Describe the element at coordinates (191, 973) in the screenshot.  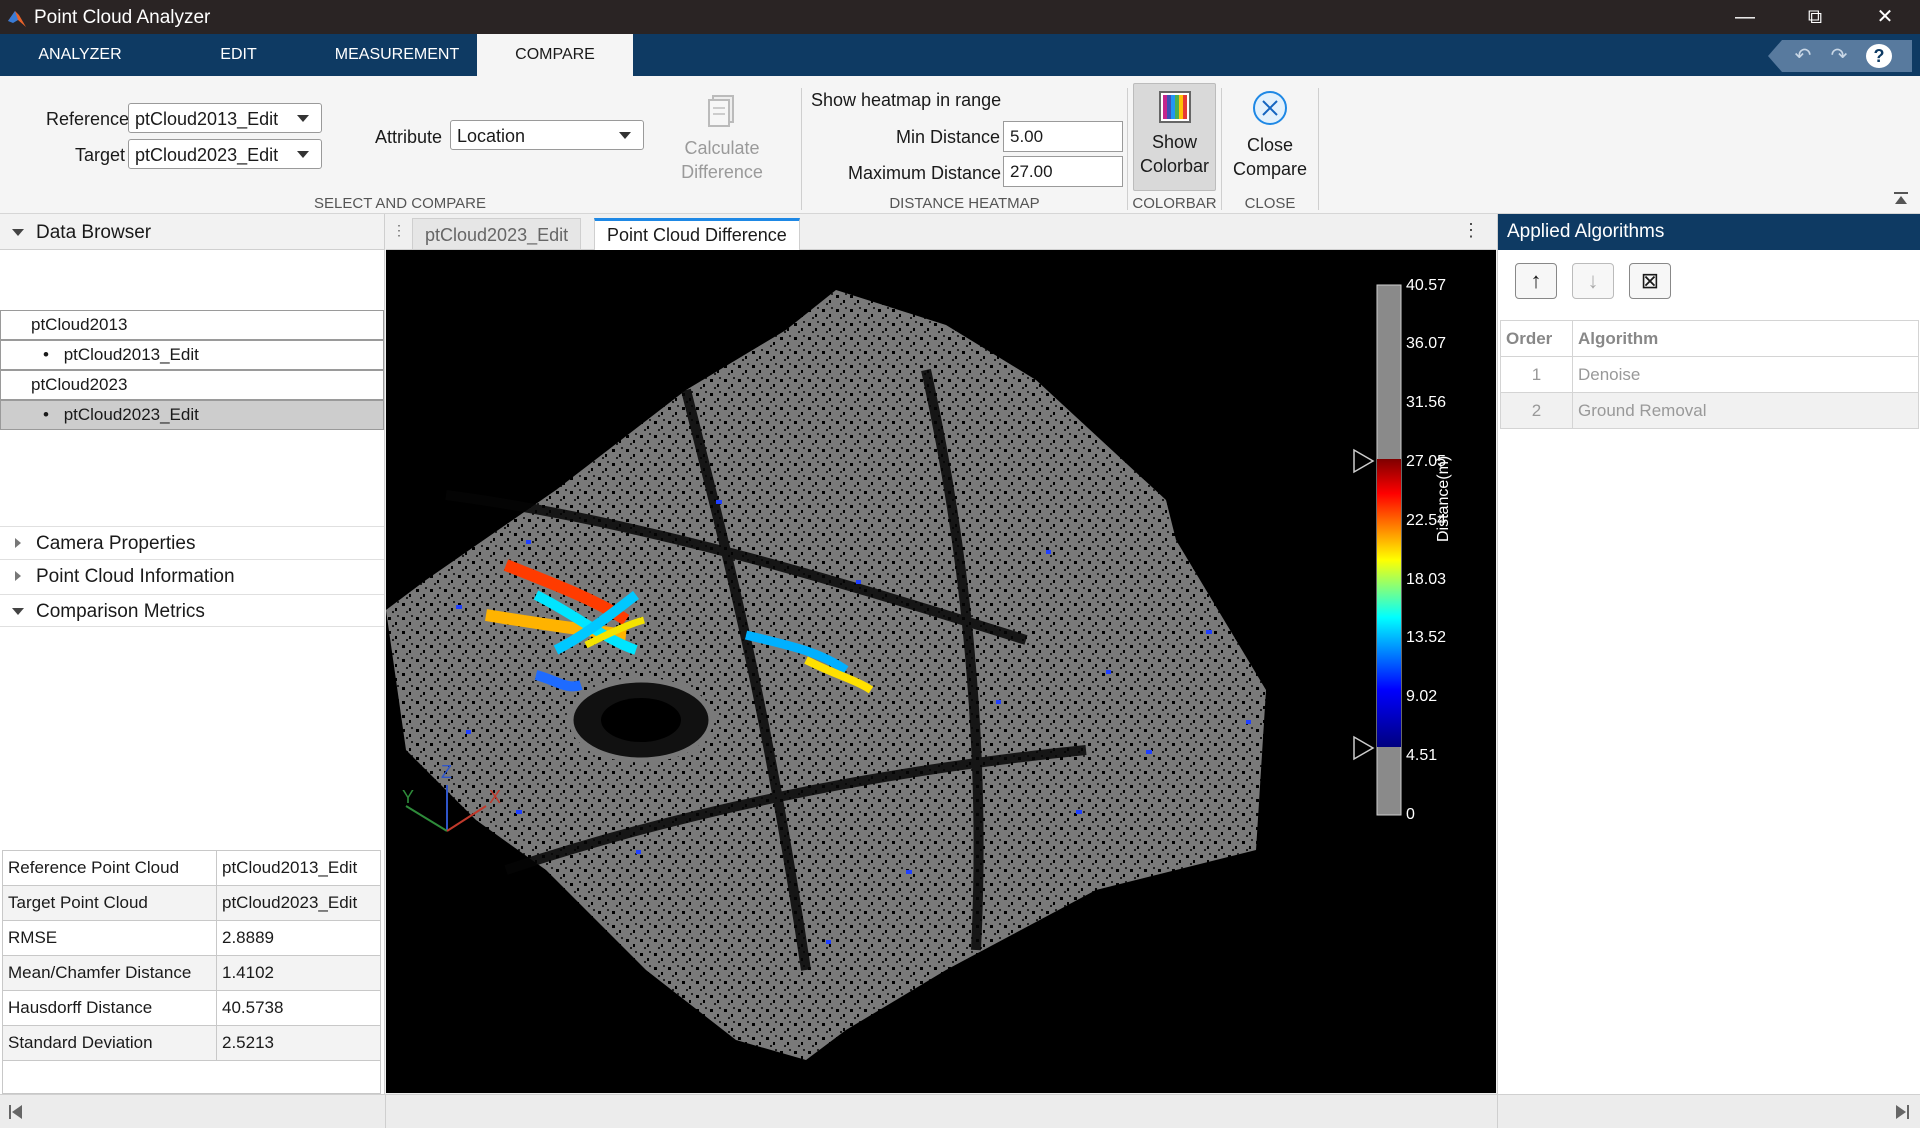
I see `table-row: Mean/Chamfer Distance 1.4102` at that location.